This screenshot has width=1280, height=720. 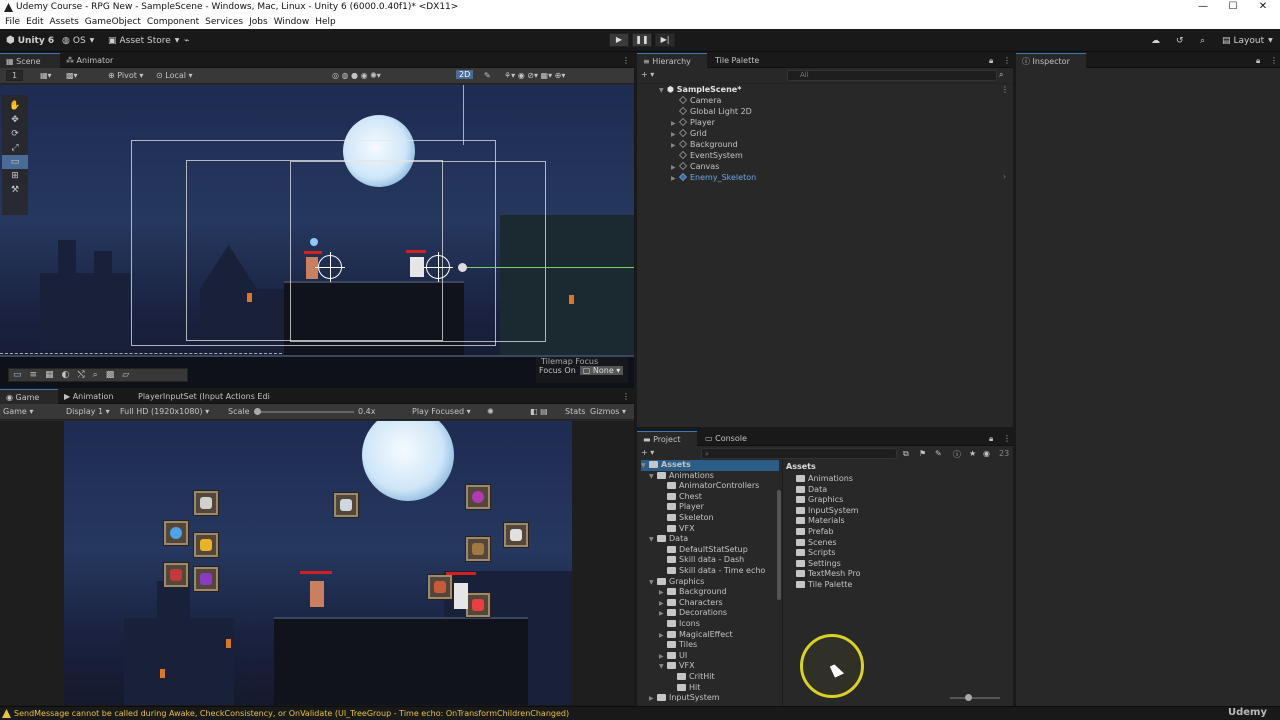 I want to click on scene-options-icon: ⋮, so click(x=1005, y=89).